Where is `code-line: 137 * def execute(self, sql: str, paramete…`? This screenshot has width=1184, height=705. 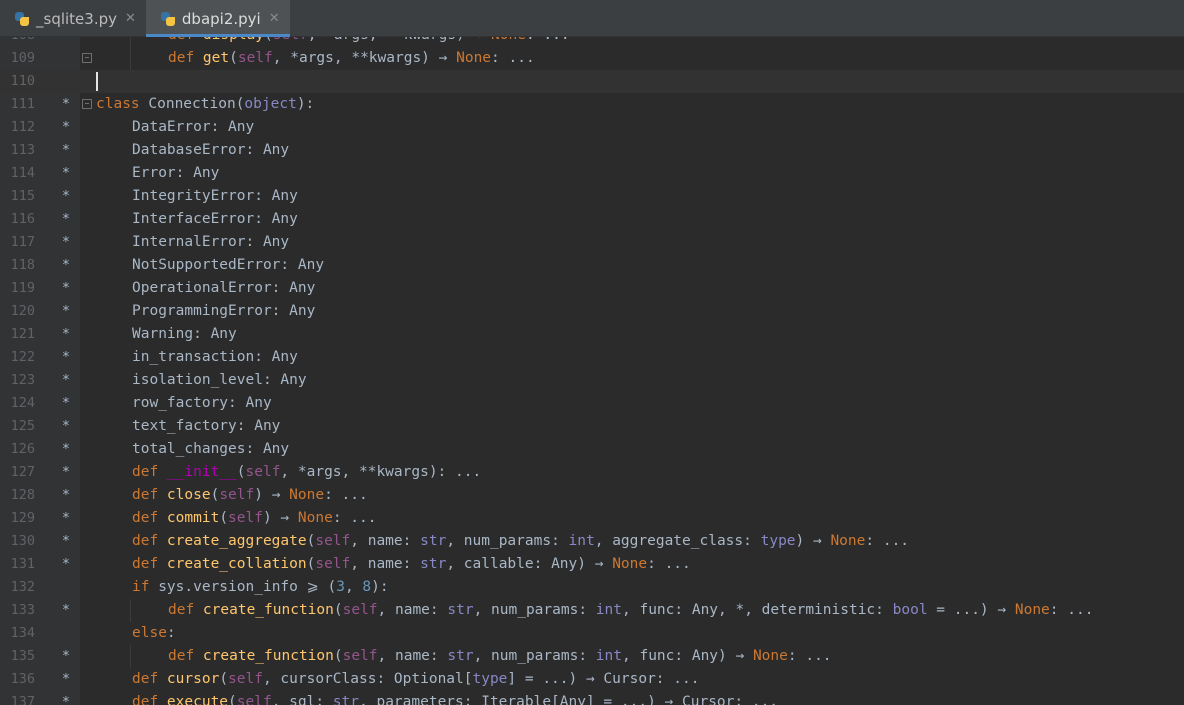
code-line: 137 * def execute(self, sql: str, paramete… is located at coordinates (592, 698).